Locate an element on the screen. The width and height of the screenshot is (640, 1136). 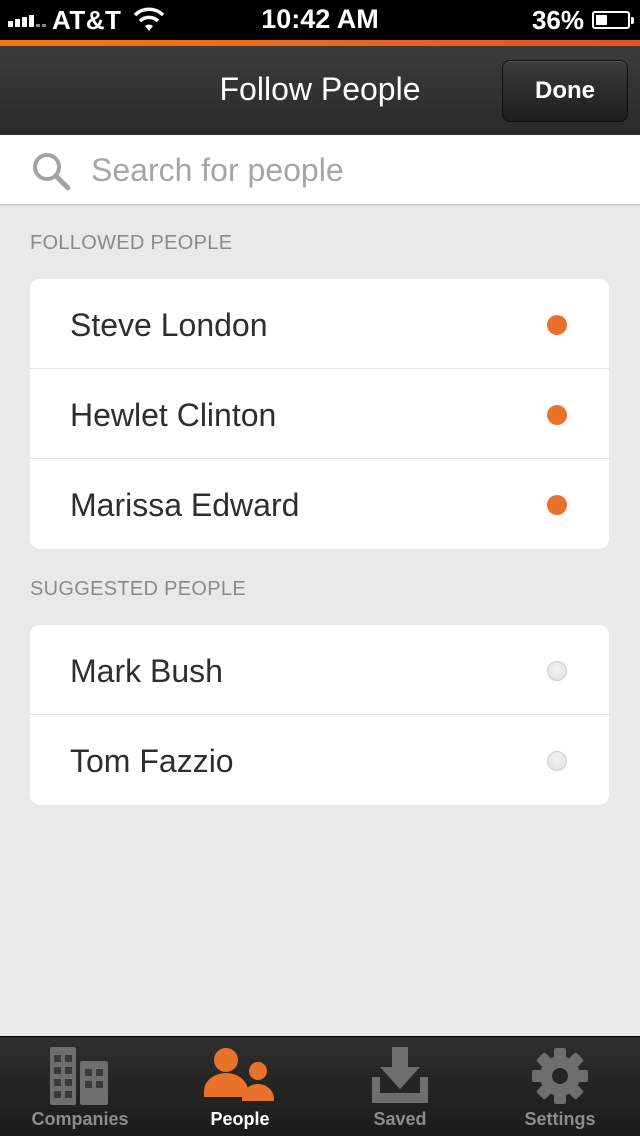
suggested-people-list: Mark Bush Tom Fazzio is located at coordinates (319, 715).